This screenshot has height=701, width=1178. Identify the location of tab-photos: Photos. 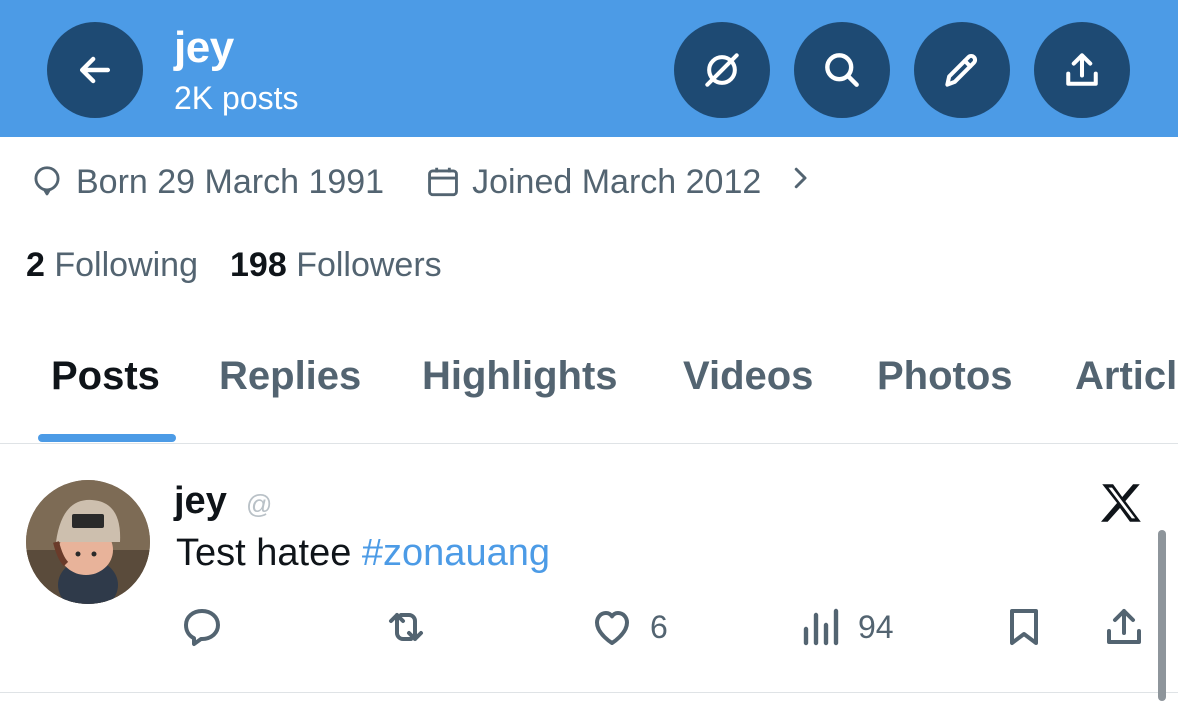
(945, 376).